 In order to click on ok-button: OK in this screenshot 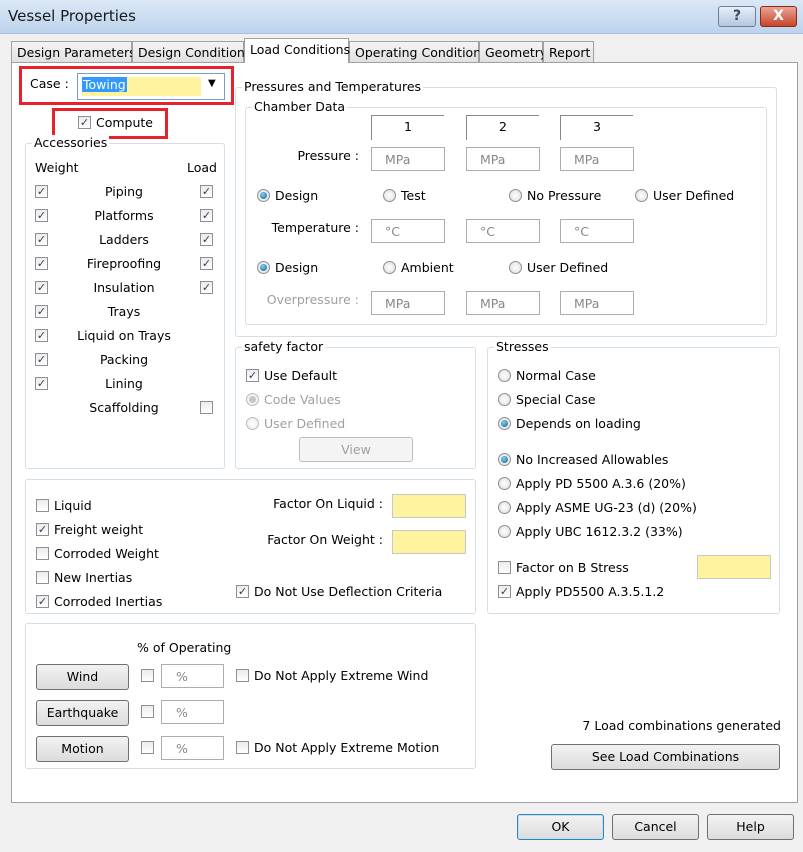, I will do `click(560, 827)`.